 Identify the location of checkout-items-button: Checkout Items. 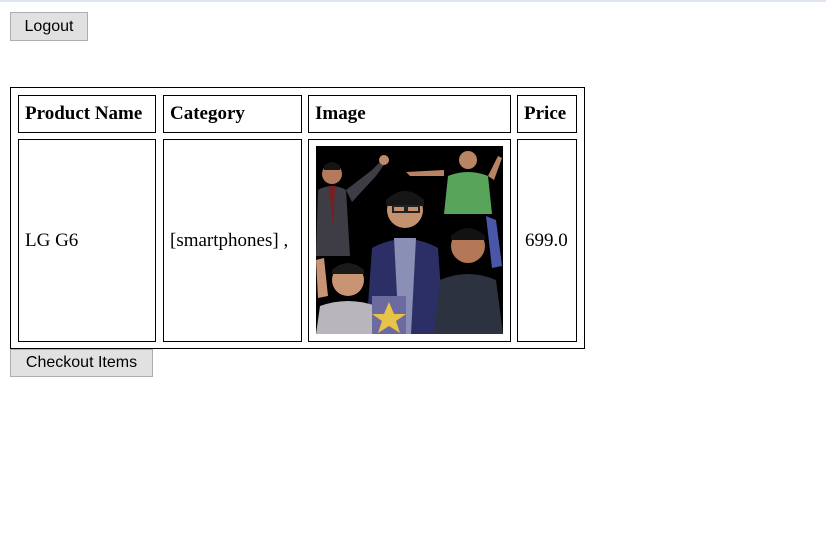
(81, 363).